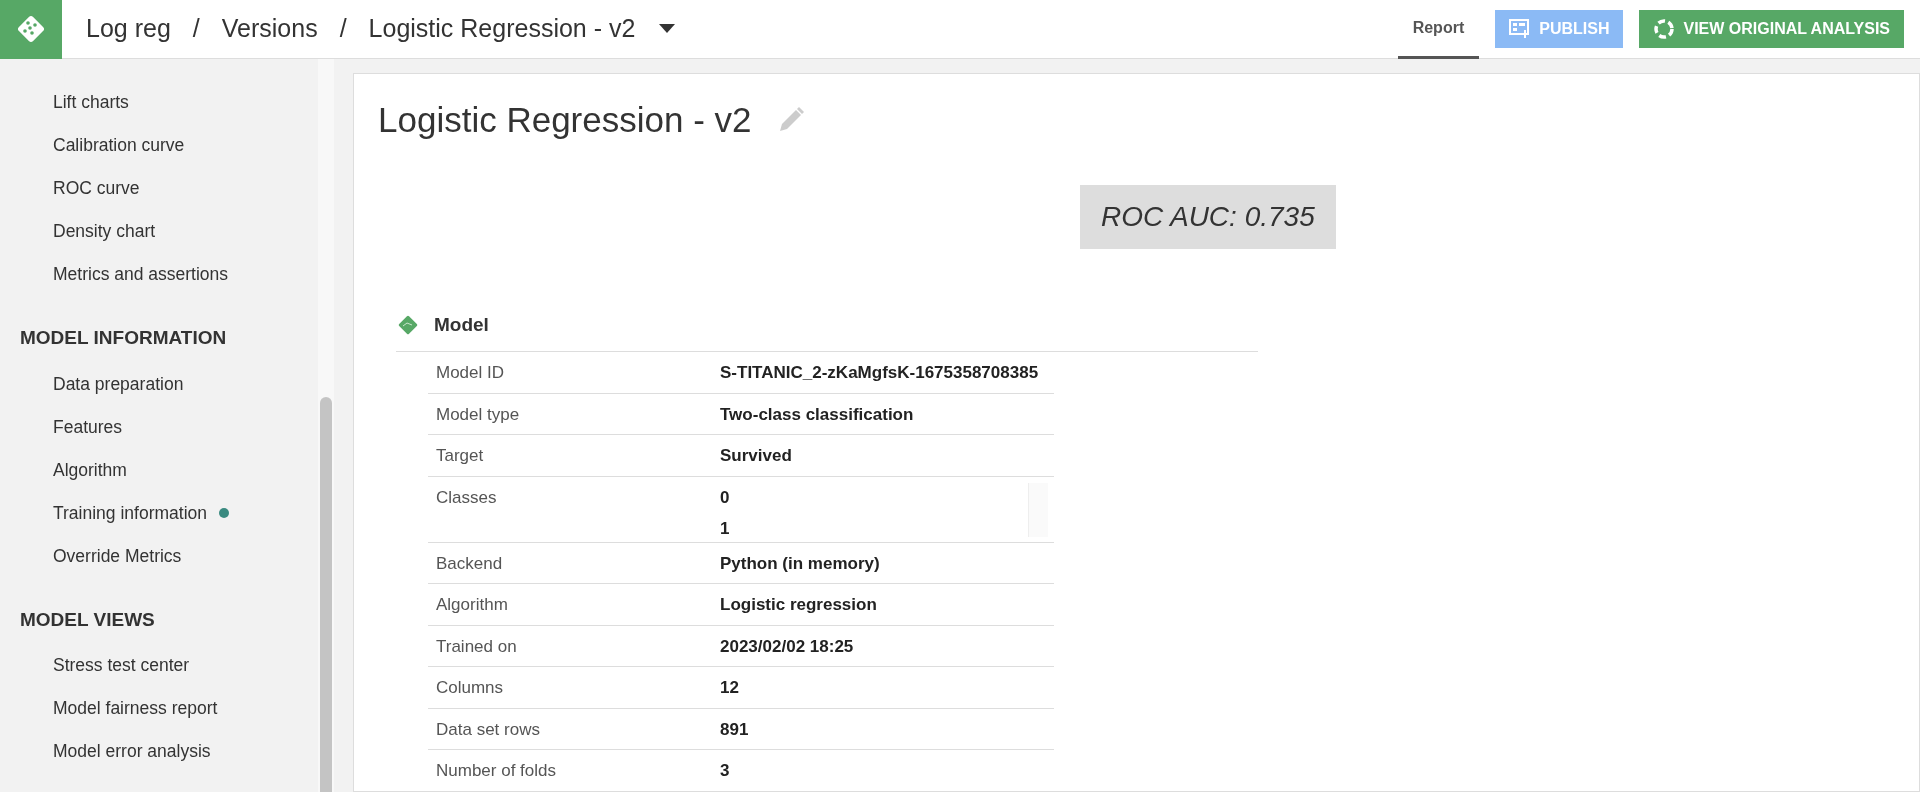  I want to click on property-label: Target, so click(460, 456).